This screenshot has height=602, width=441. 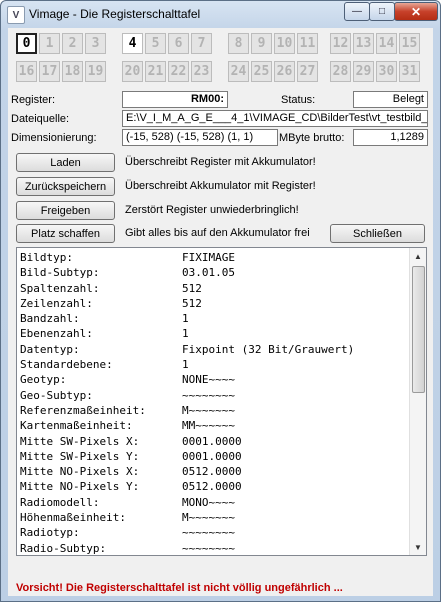 What do you see at coordinates (66, 365) in the screenshot?
I see `property-key: Standardebene:` at bounding box center [66, 365].